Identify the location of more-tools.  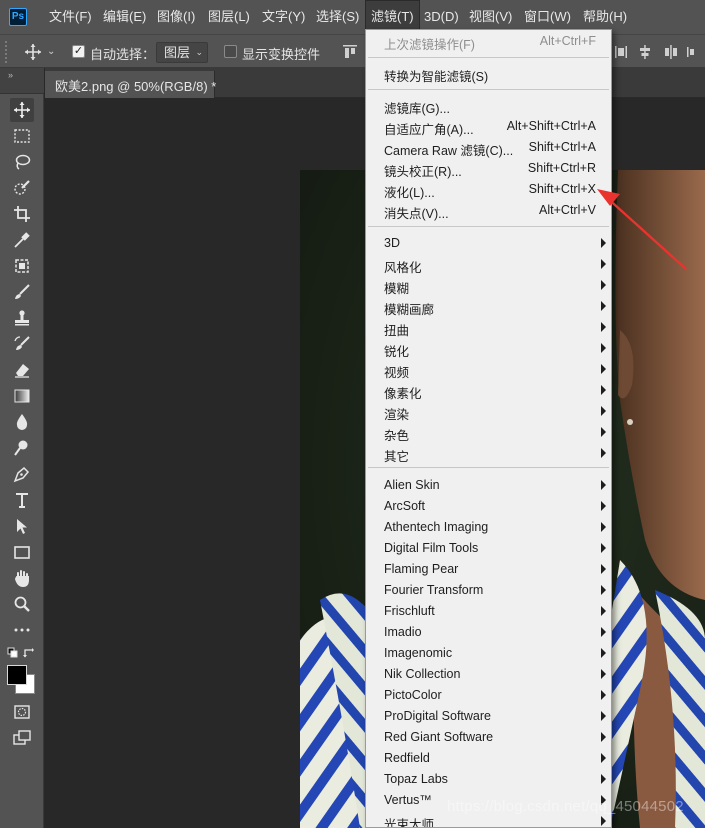
(22, 630).